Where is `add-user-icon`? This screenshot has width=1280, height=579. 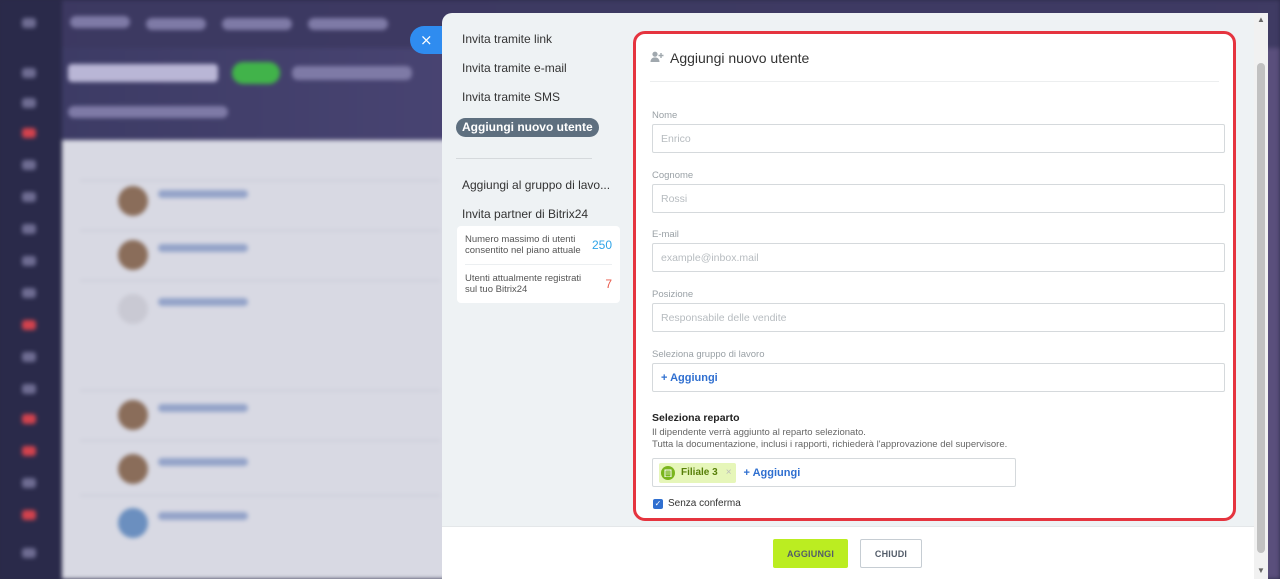
add-user-icon is located at coordinates (657, 58).